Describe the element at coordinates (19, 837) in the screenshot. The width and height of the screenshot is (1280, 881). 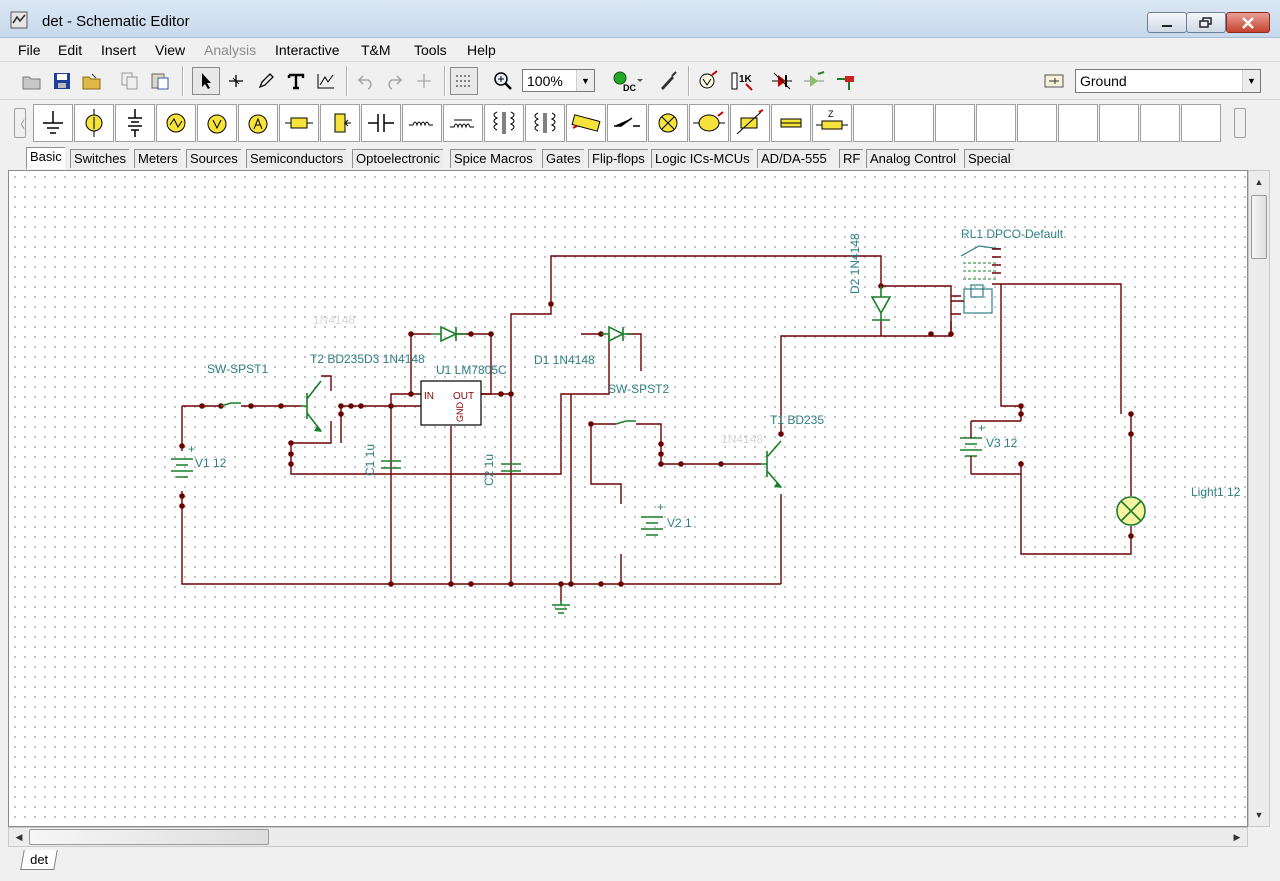
I see `scroll-left-icon: ◀` at that location.